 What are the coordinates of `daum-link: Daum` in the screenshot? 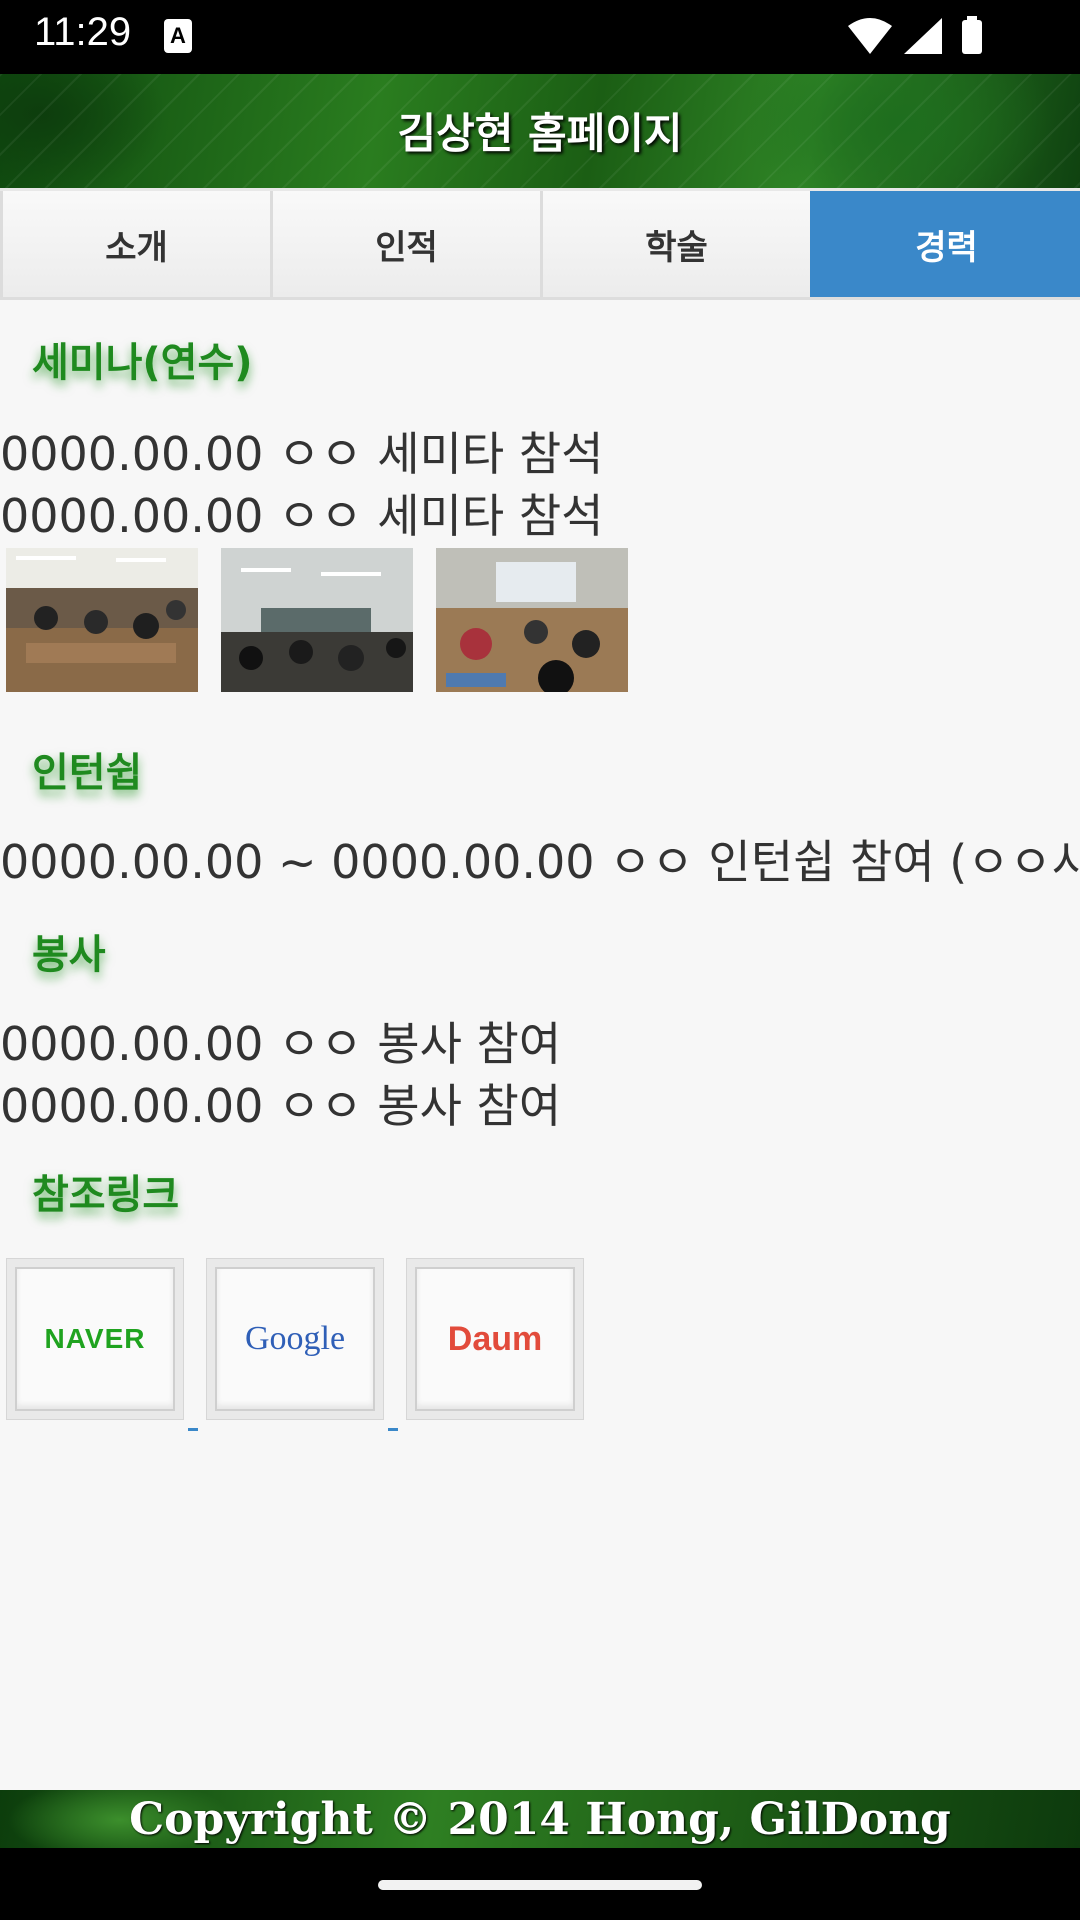 It's located at (495, 1339).